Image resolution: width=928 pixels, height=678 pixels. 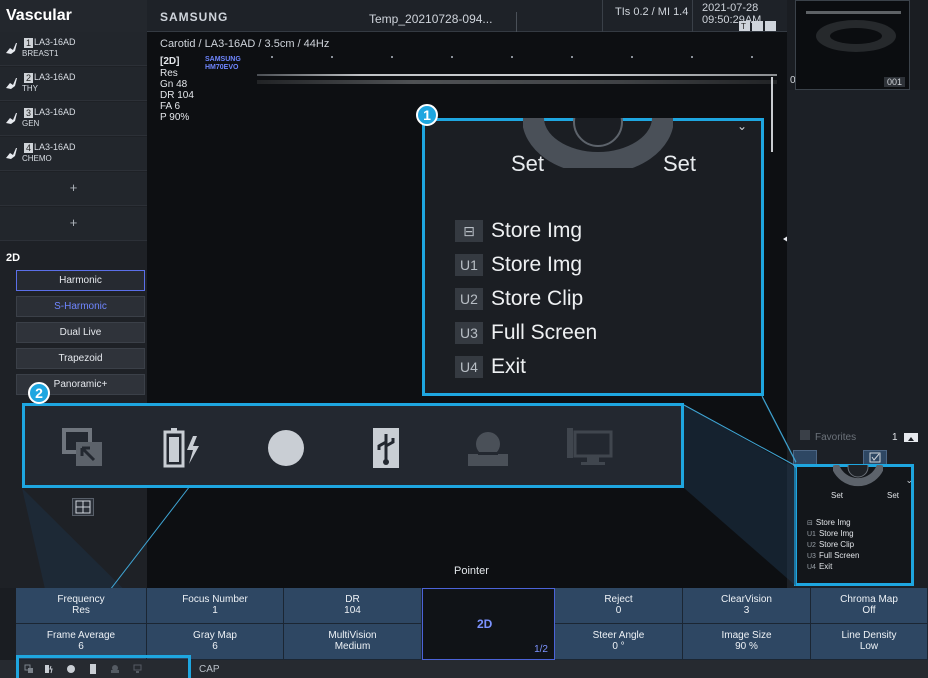 I want to click on dr-param: DR 104, so click(x=353, y=606).